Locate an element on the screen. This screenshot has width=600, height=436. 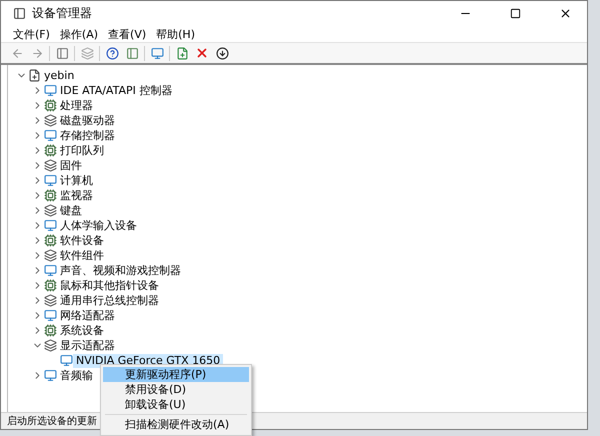
monitor-button is located at coordinates (157, 53).